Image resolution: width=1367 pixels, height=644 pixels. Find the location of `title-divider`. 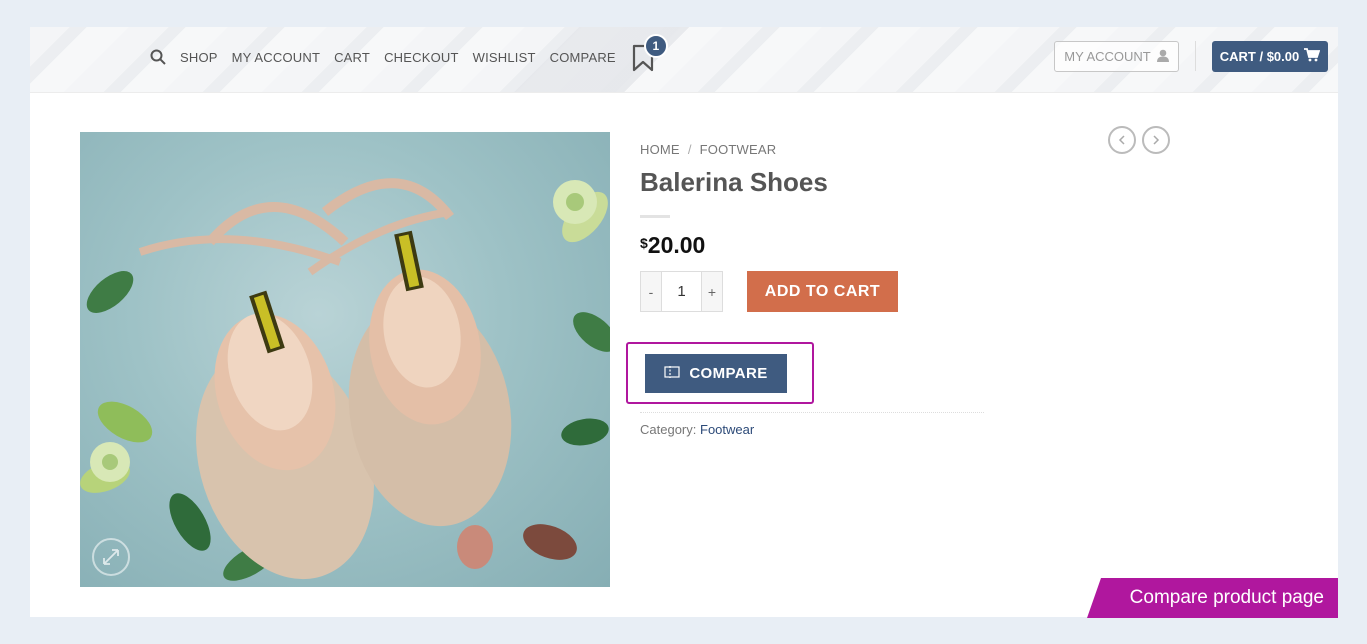

title-divider is located at coordinates (655, 216).